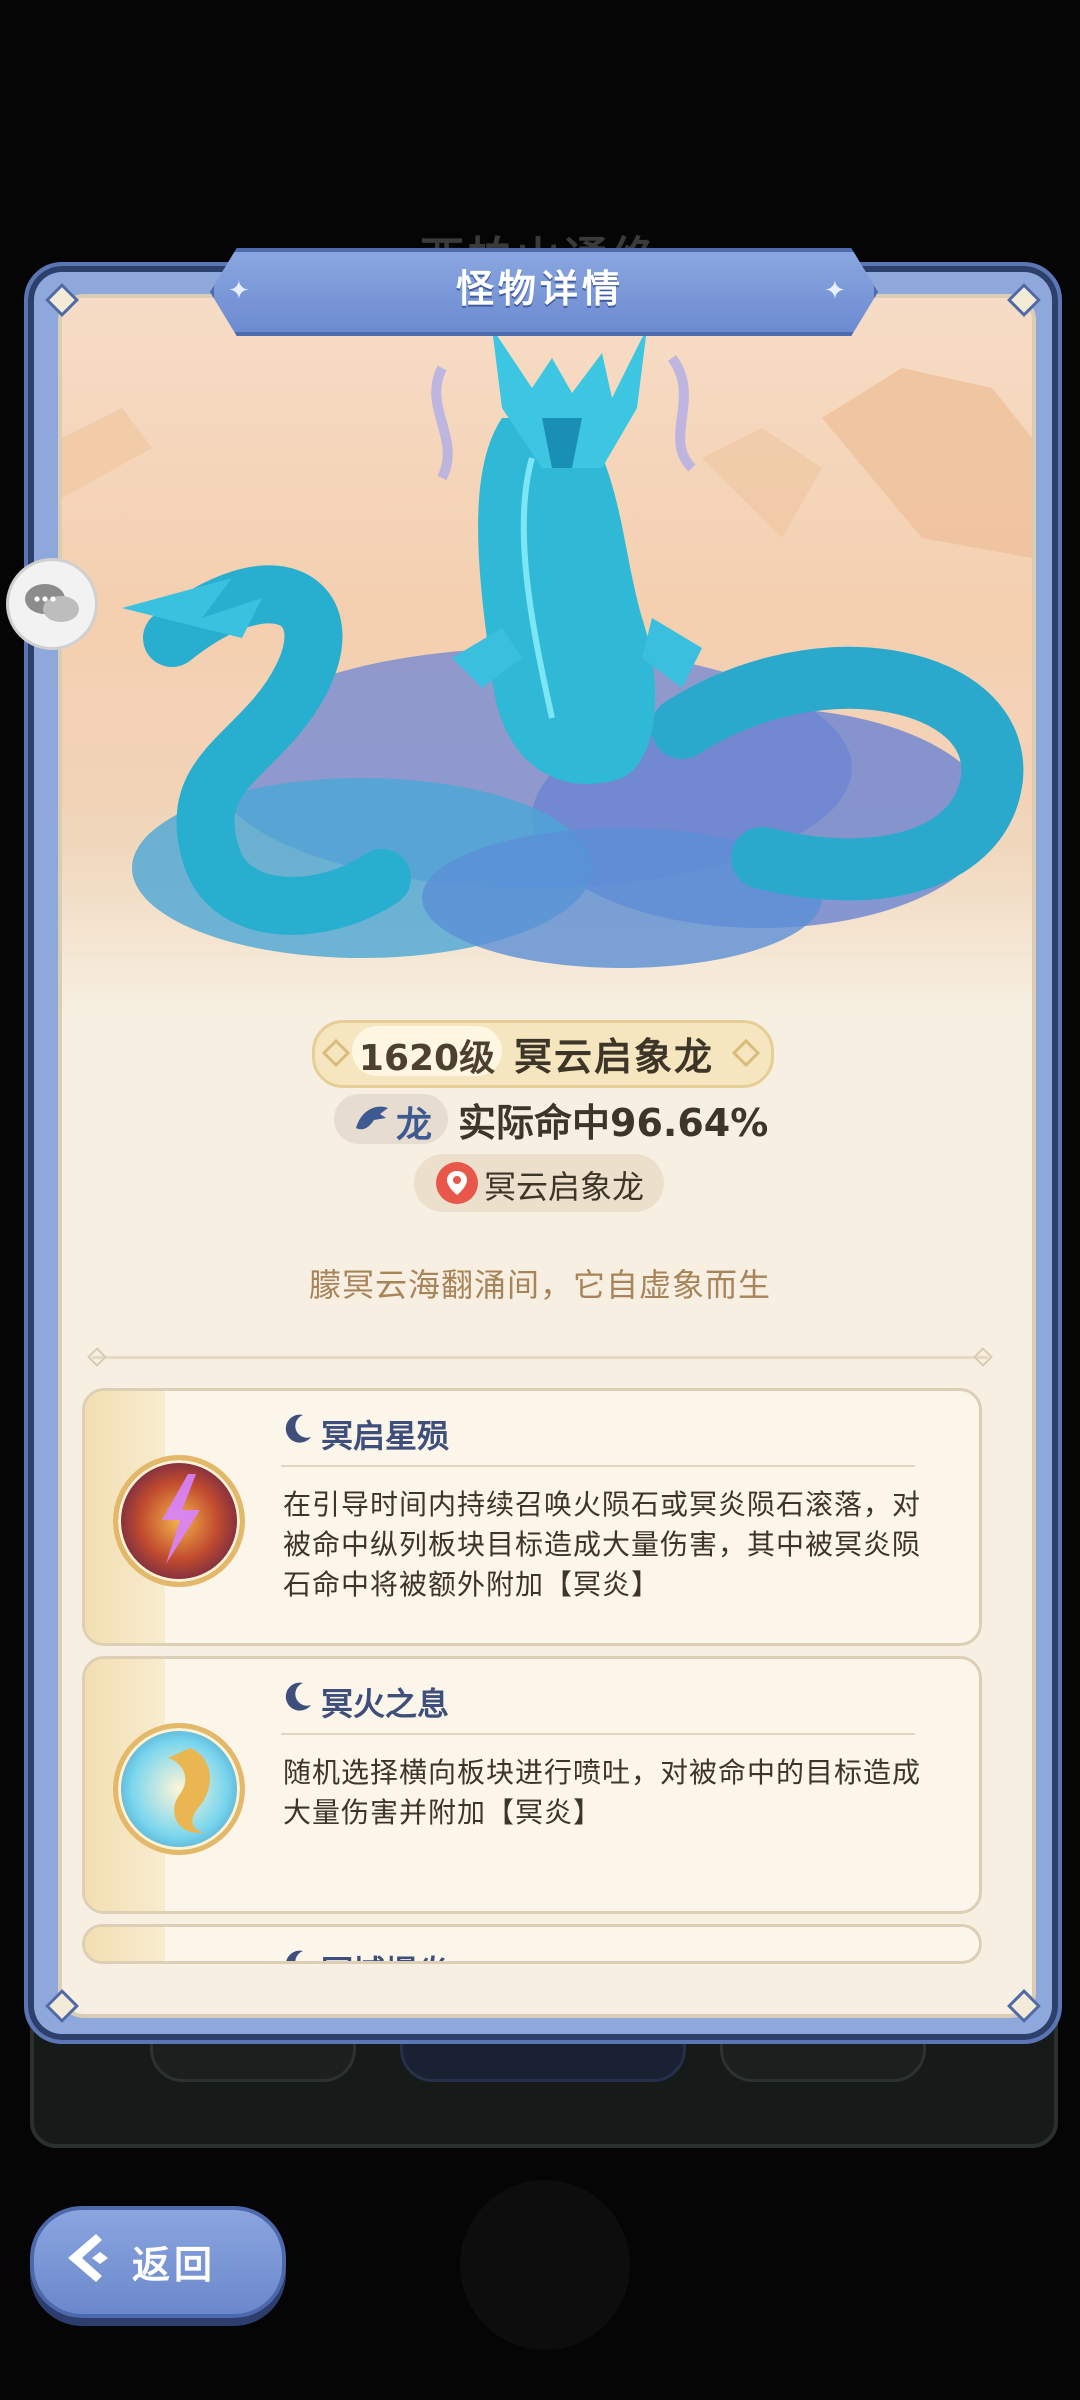 The width and height of the screenshot is (1080, 2400). What do you see at coordinates (414, 1125) in the screenshot?
I see `monster-type: 龙` at bounding box center [414, 1125].